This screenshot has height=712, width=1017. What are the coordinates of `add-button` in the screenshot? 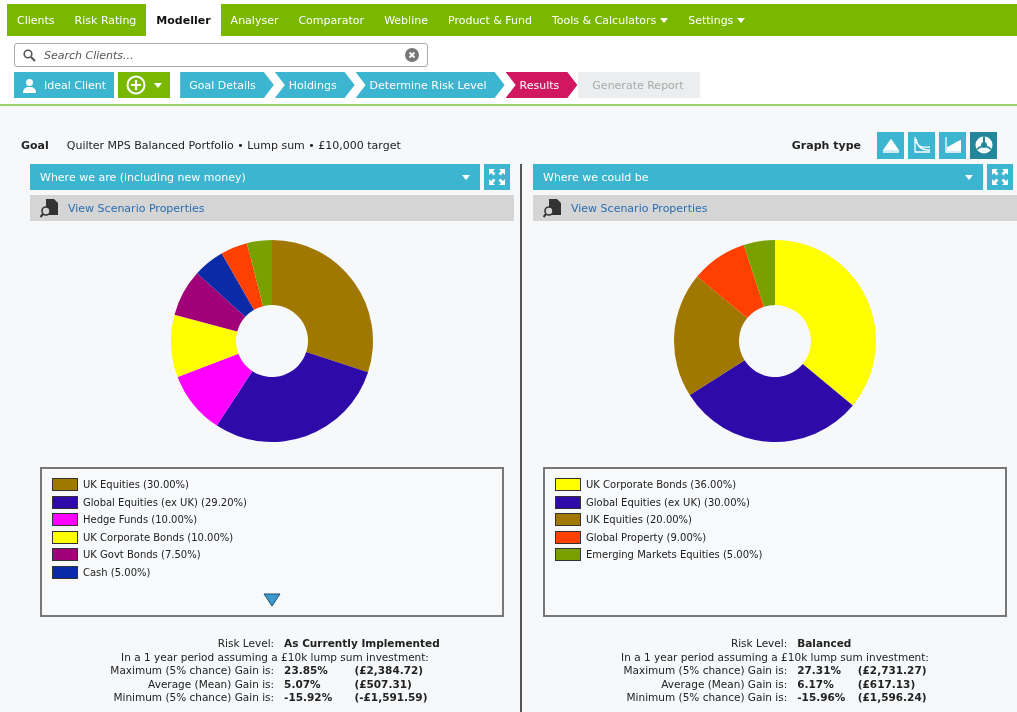 It's located at (144, 85).